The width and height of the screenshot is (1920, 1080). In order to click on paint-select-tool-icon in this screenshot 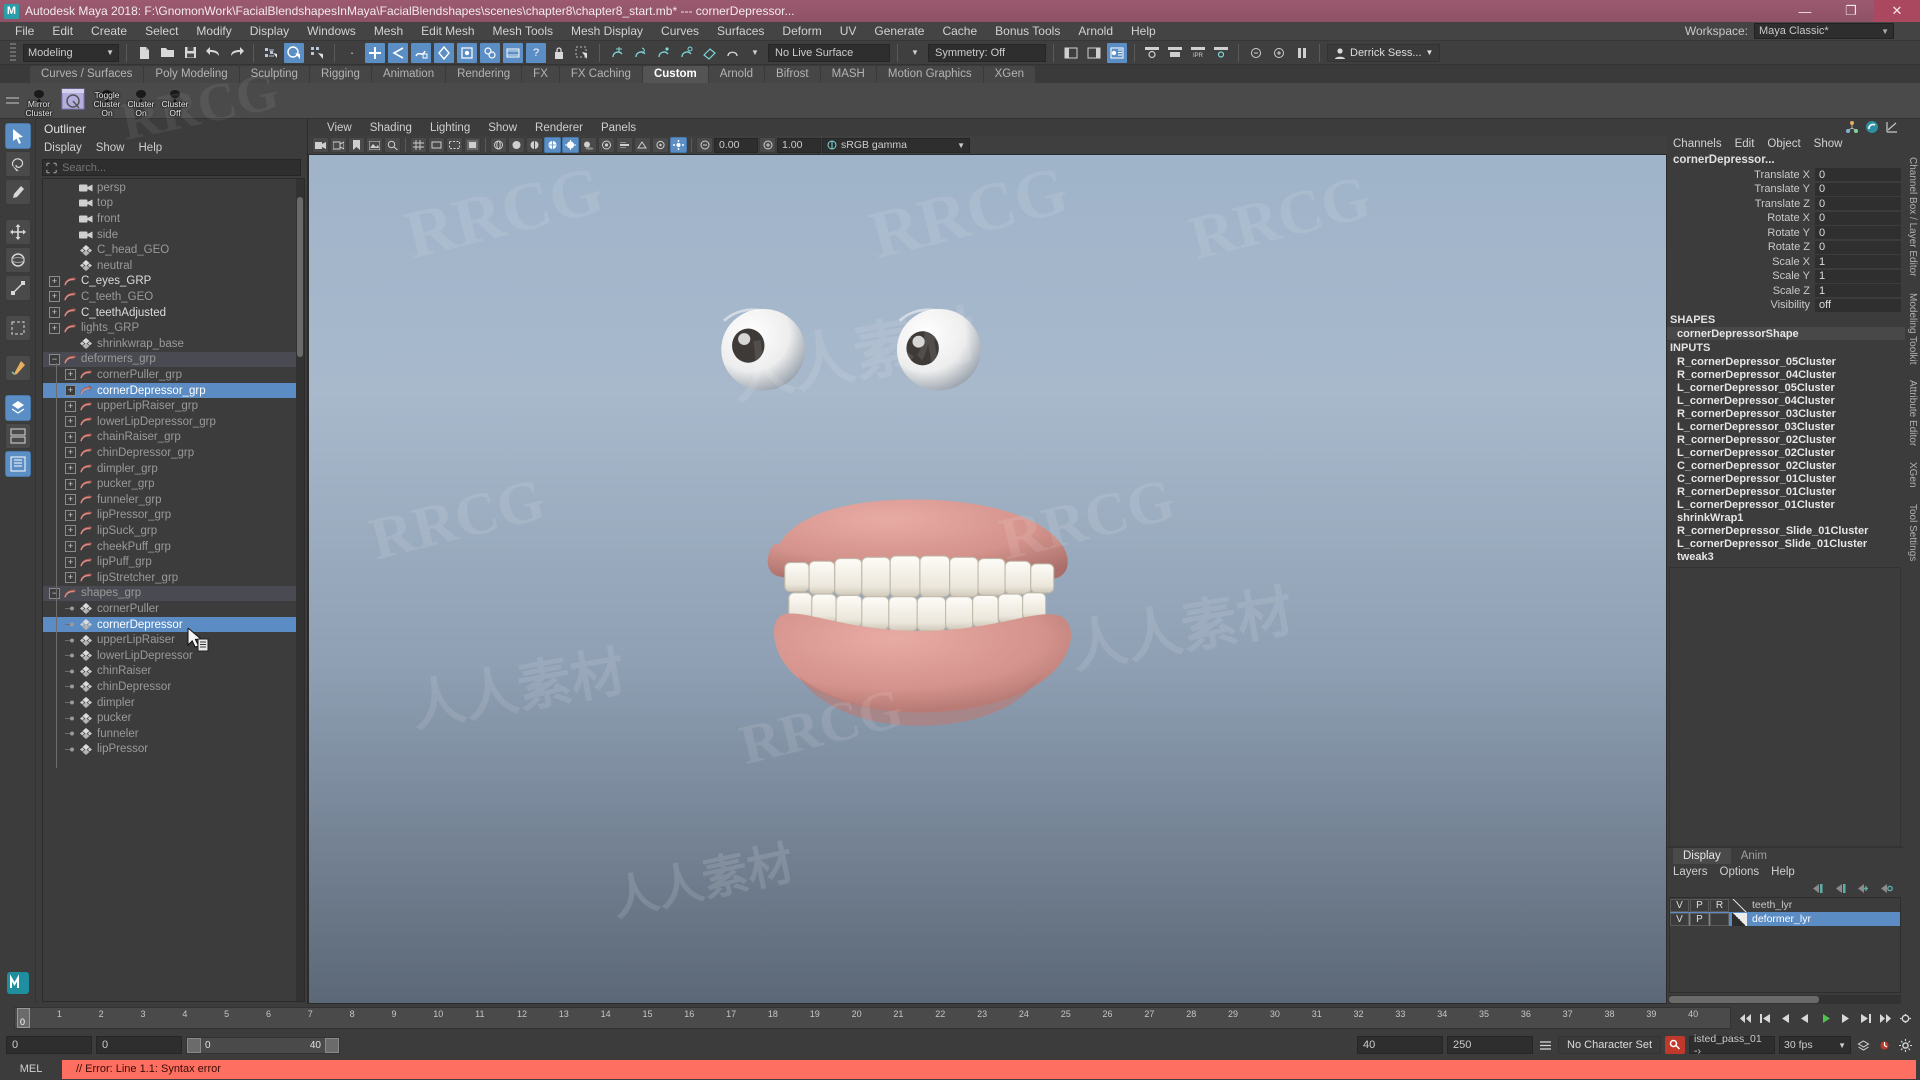, I will do `click(17, 192)`.